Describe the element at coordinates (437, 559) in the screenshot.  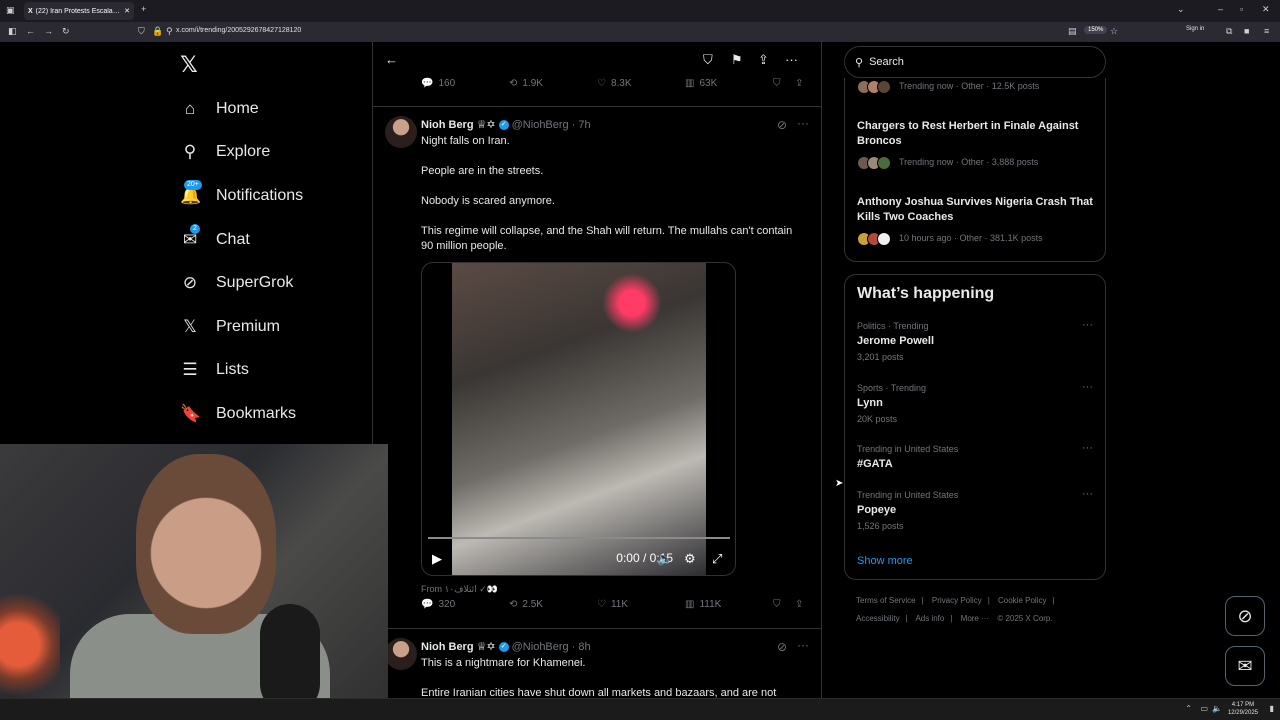
I see `play-icon: ▶` at that location.